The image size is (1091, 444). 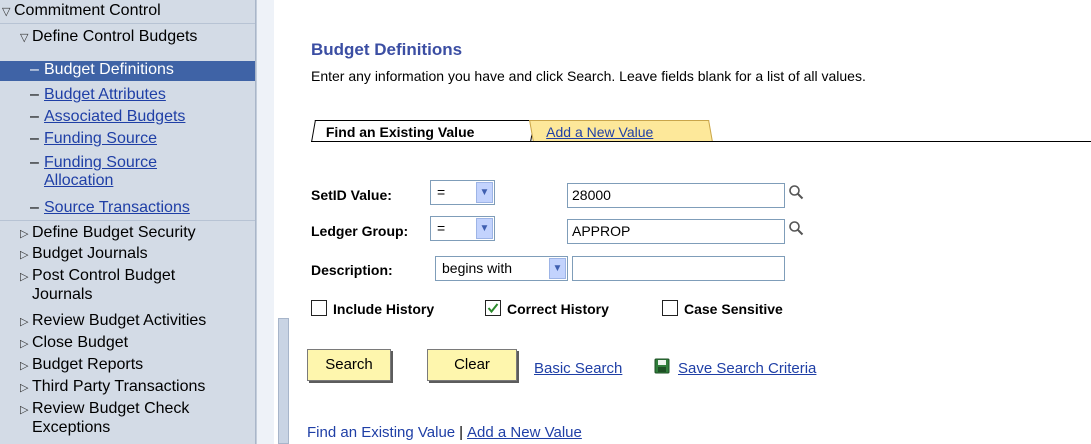 What do you see at coordinates (137, 254) in the screenshot?
I see `sidebar-item-budget-journals: ▷ Budget Journals` at bounding box center [137, 254].